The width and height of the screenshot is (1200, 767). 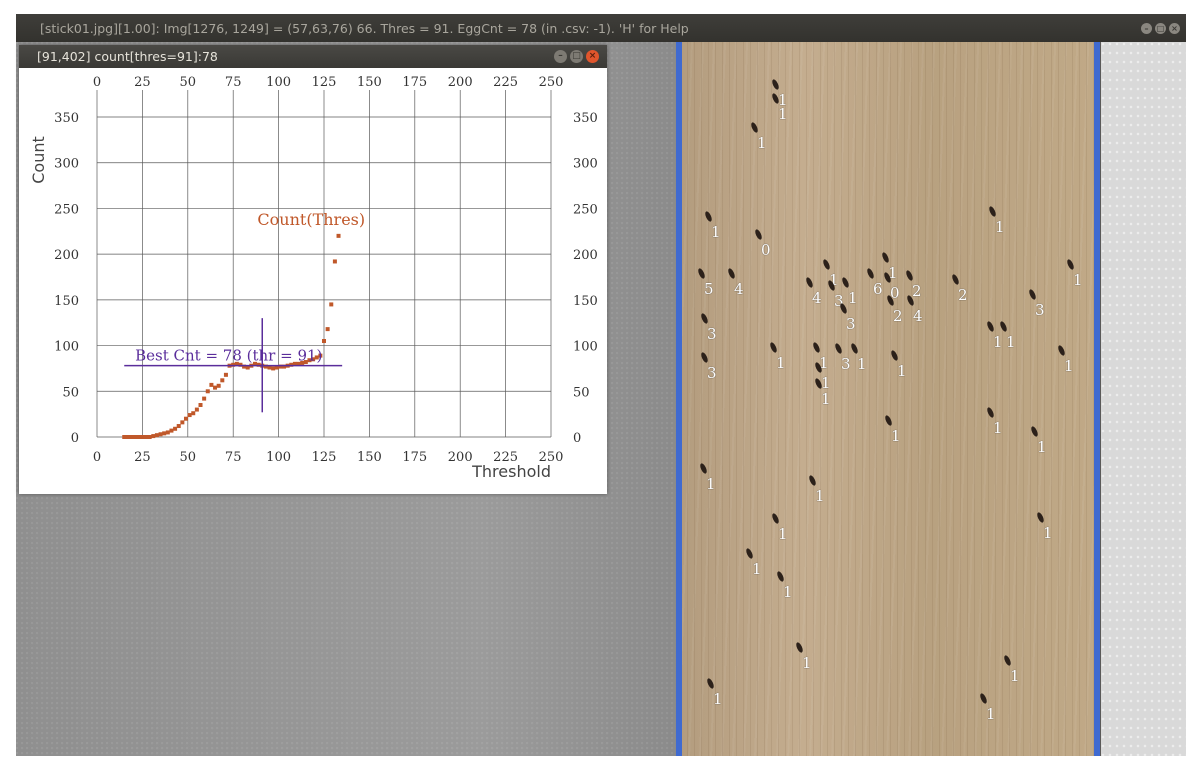 I want to click on x-tick-label-bottom: 50, so click(x=188, y=457).